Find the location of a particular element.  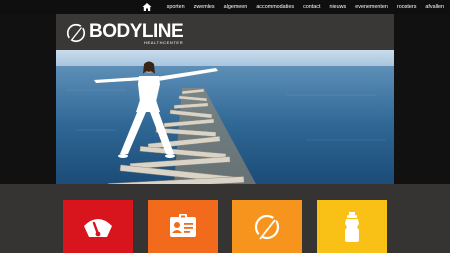

nav-item-evenementen: evenementen is located at coordinates (371, 7).